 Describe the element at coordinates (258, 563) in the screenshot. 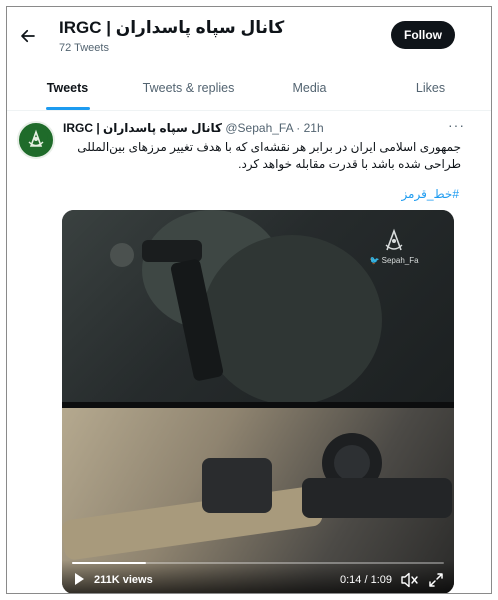

I see `video-progress-bar` at that location.